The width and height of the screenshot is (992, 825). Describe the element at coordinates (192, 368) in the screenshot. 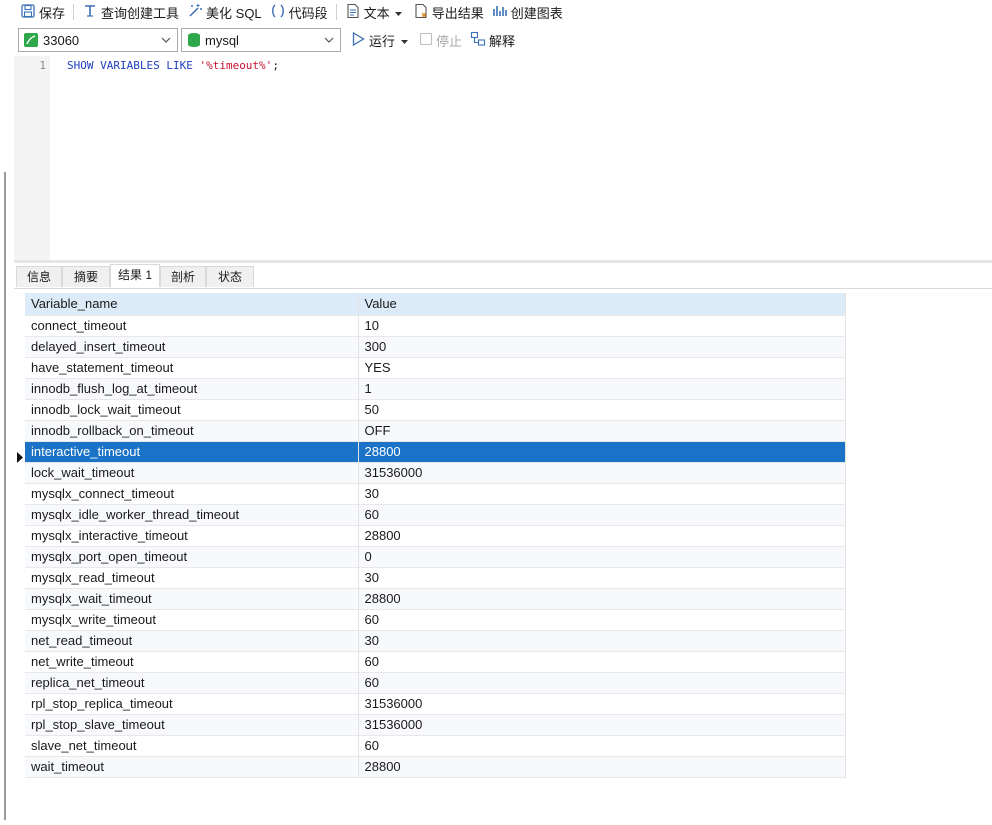

I see `variable-name-cell: have_statement_timeout` at that location.